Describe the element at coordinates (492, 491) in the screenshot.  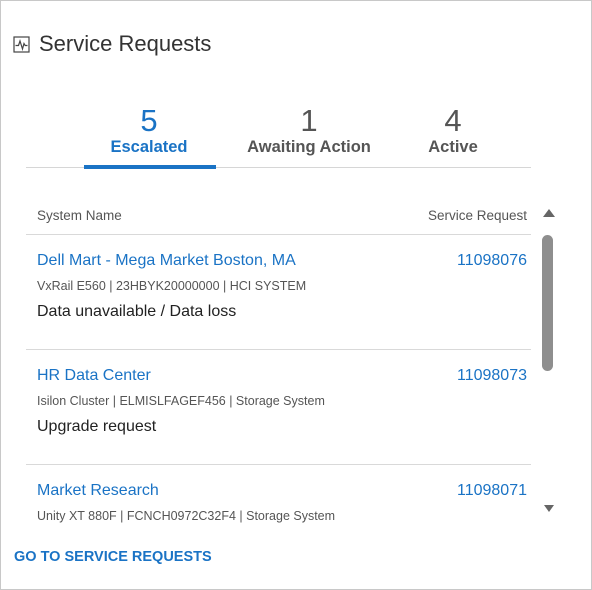
I see `service-request-link: 11098071` at that location.